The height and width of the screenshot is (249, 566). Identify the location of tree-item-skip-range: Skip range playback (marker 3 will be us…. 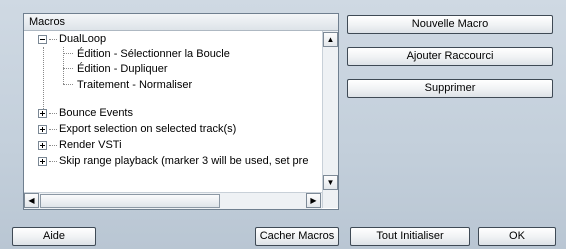
(183, 161).